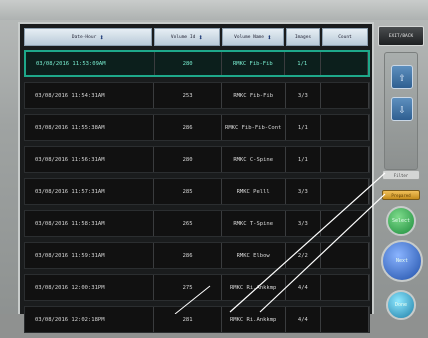 The height and width of the screenshot is (338, 428). I want to click on cell-id: 275, so click(188, 287).